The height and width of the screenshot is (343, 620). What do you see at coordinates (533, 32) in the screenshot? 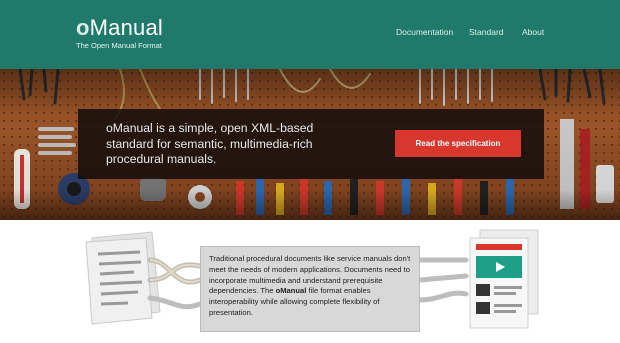
I see `nav-about: About` at bounding box center [533, 32].